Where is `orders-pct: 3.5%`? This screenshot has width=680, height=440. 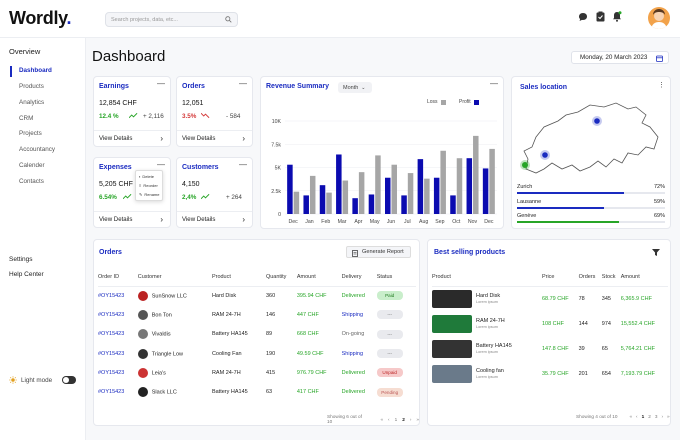 orders-pct: 3.5% is located at coordinates (189, 116).